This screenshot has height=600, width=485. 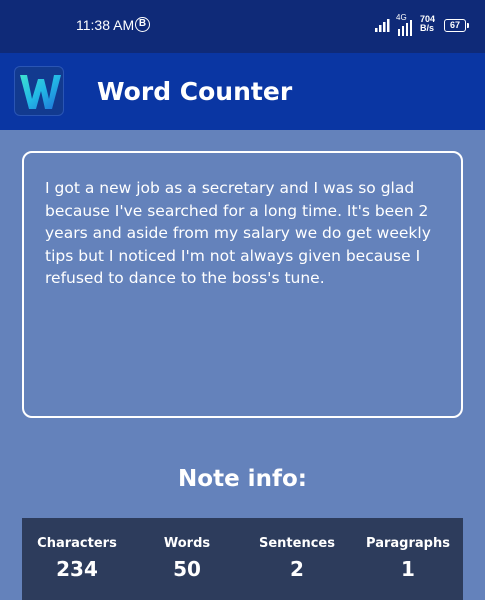 I want to click on status-bar: 11:38 AM B 4G 704 B/s 67, so click(x=242, y=26).